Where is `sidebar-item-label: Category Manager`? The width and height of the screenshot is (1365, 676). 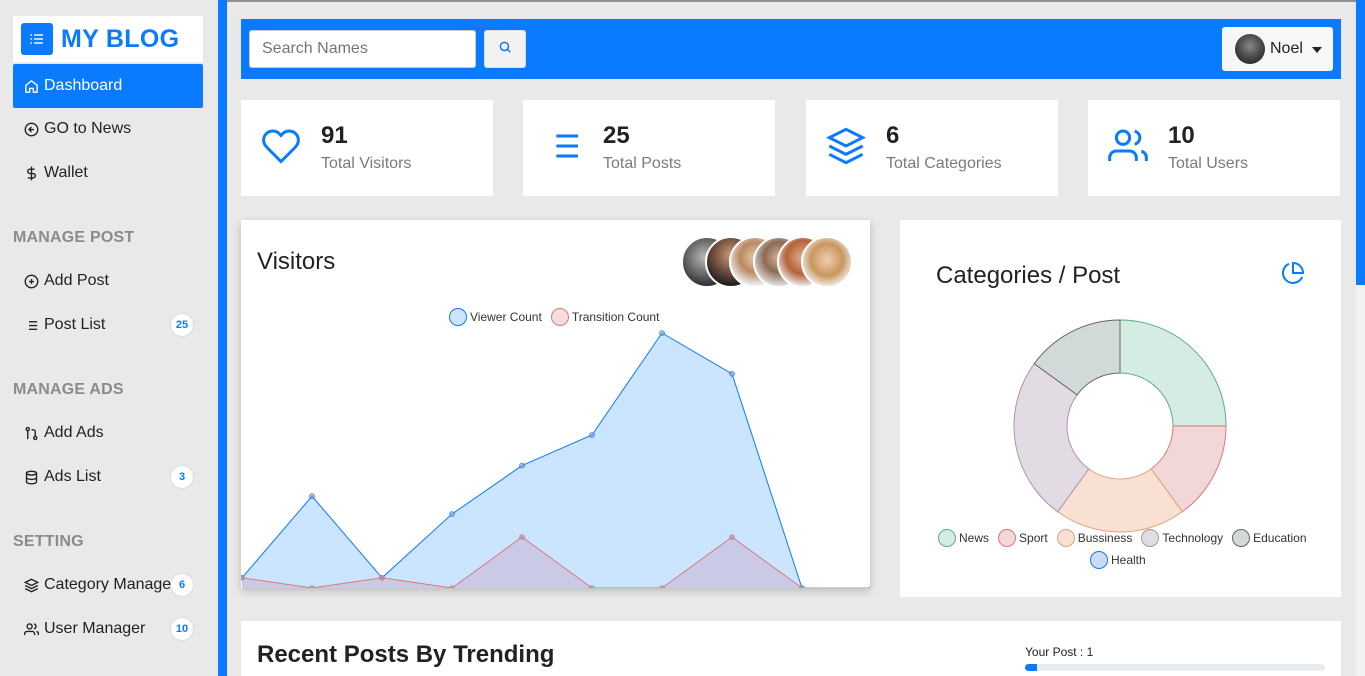 sidebar-item-label: Category Manager is located at coordinates (110, 584).